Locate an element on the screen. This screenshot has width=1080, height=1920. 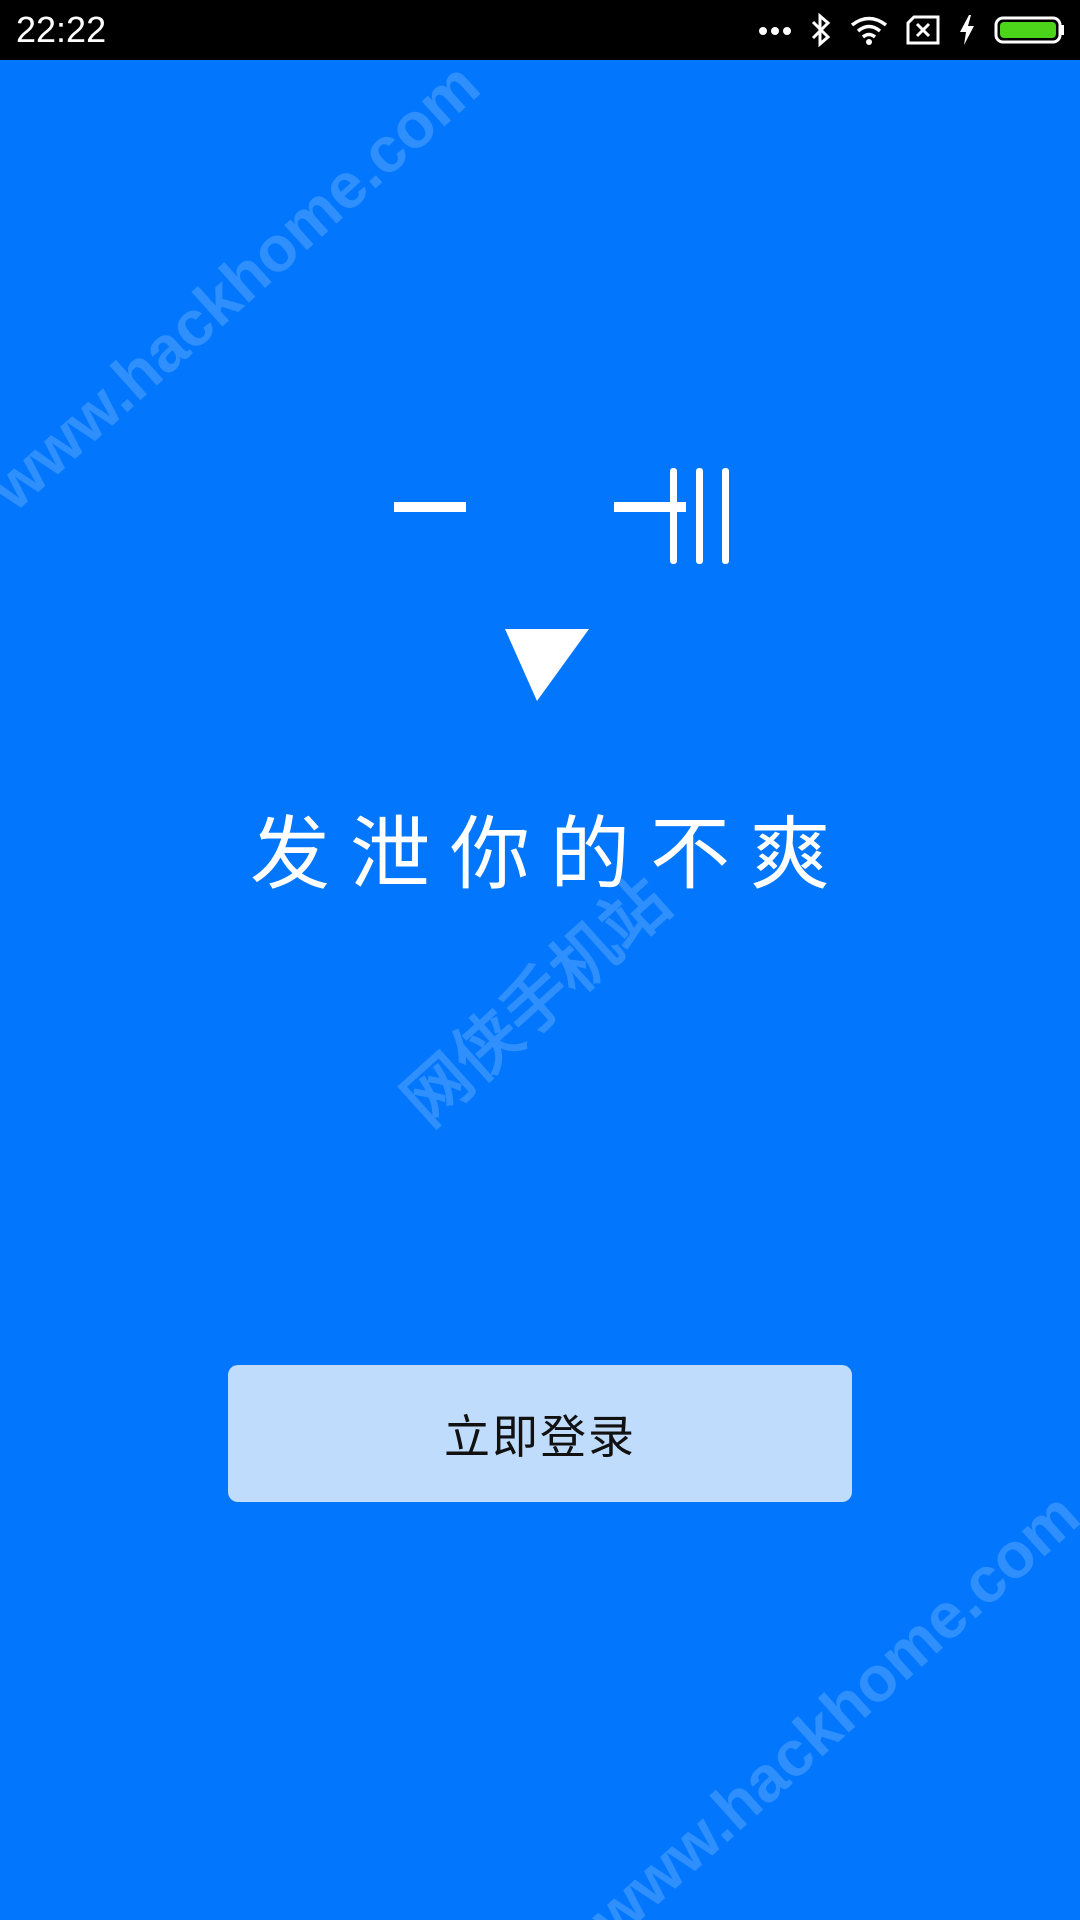
slogan-text: 发泄你的不爽 is located at coordinates (550, 854).